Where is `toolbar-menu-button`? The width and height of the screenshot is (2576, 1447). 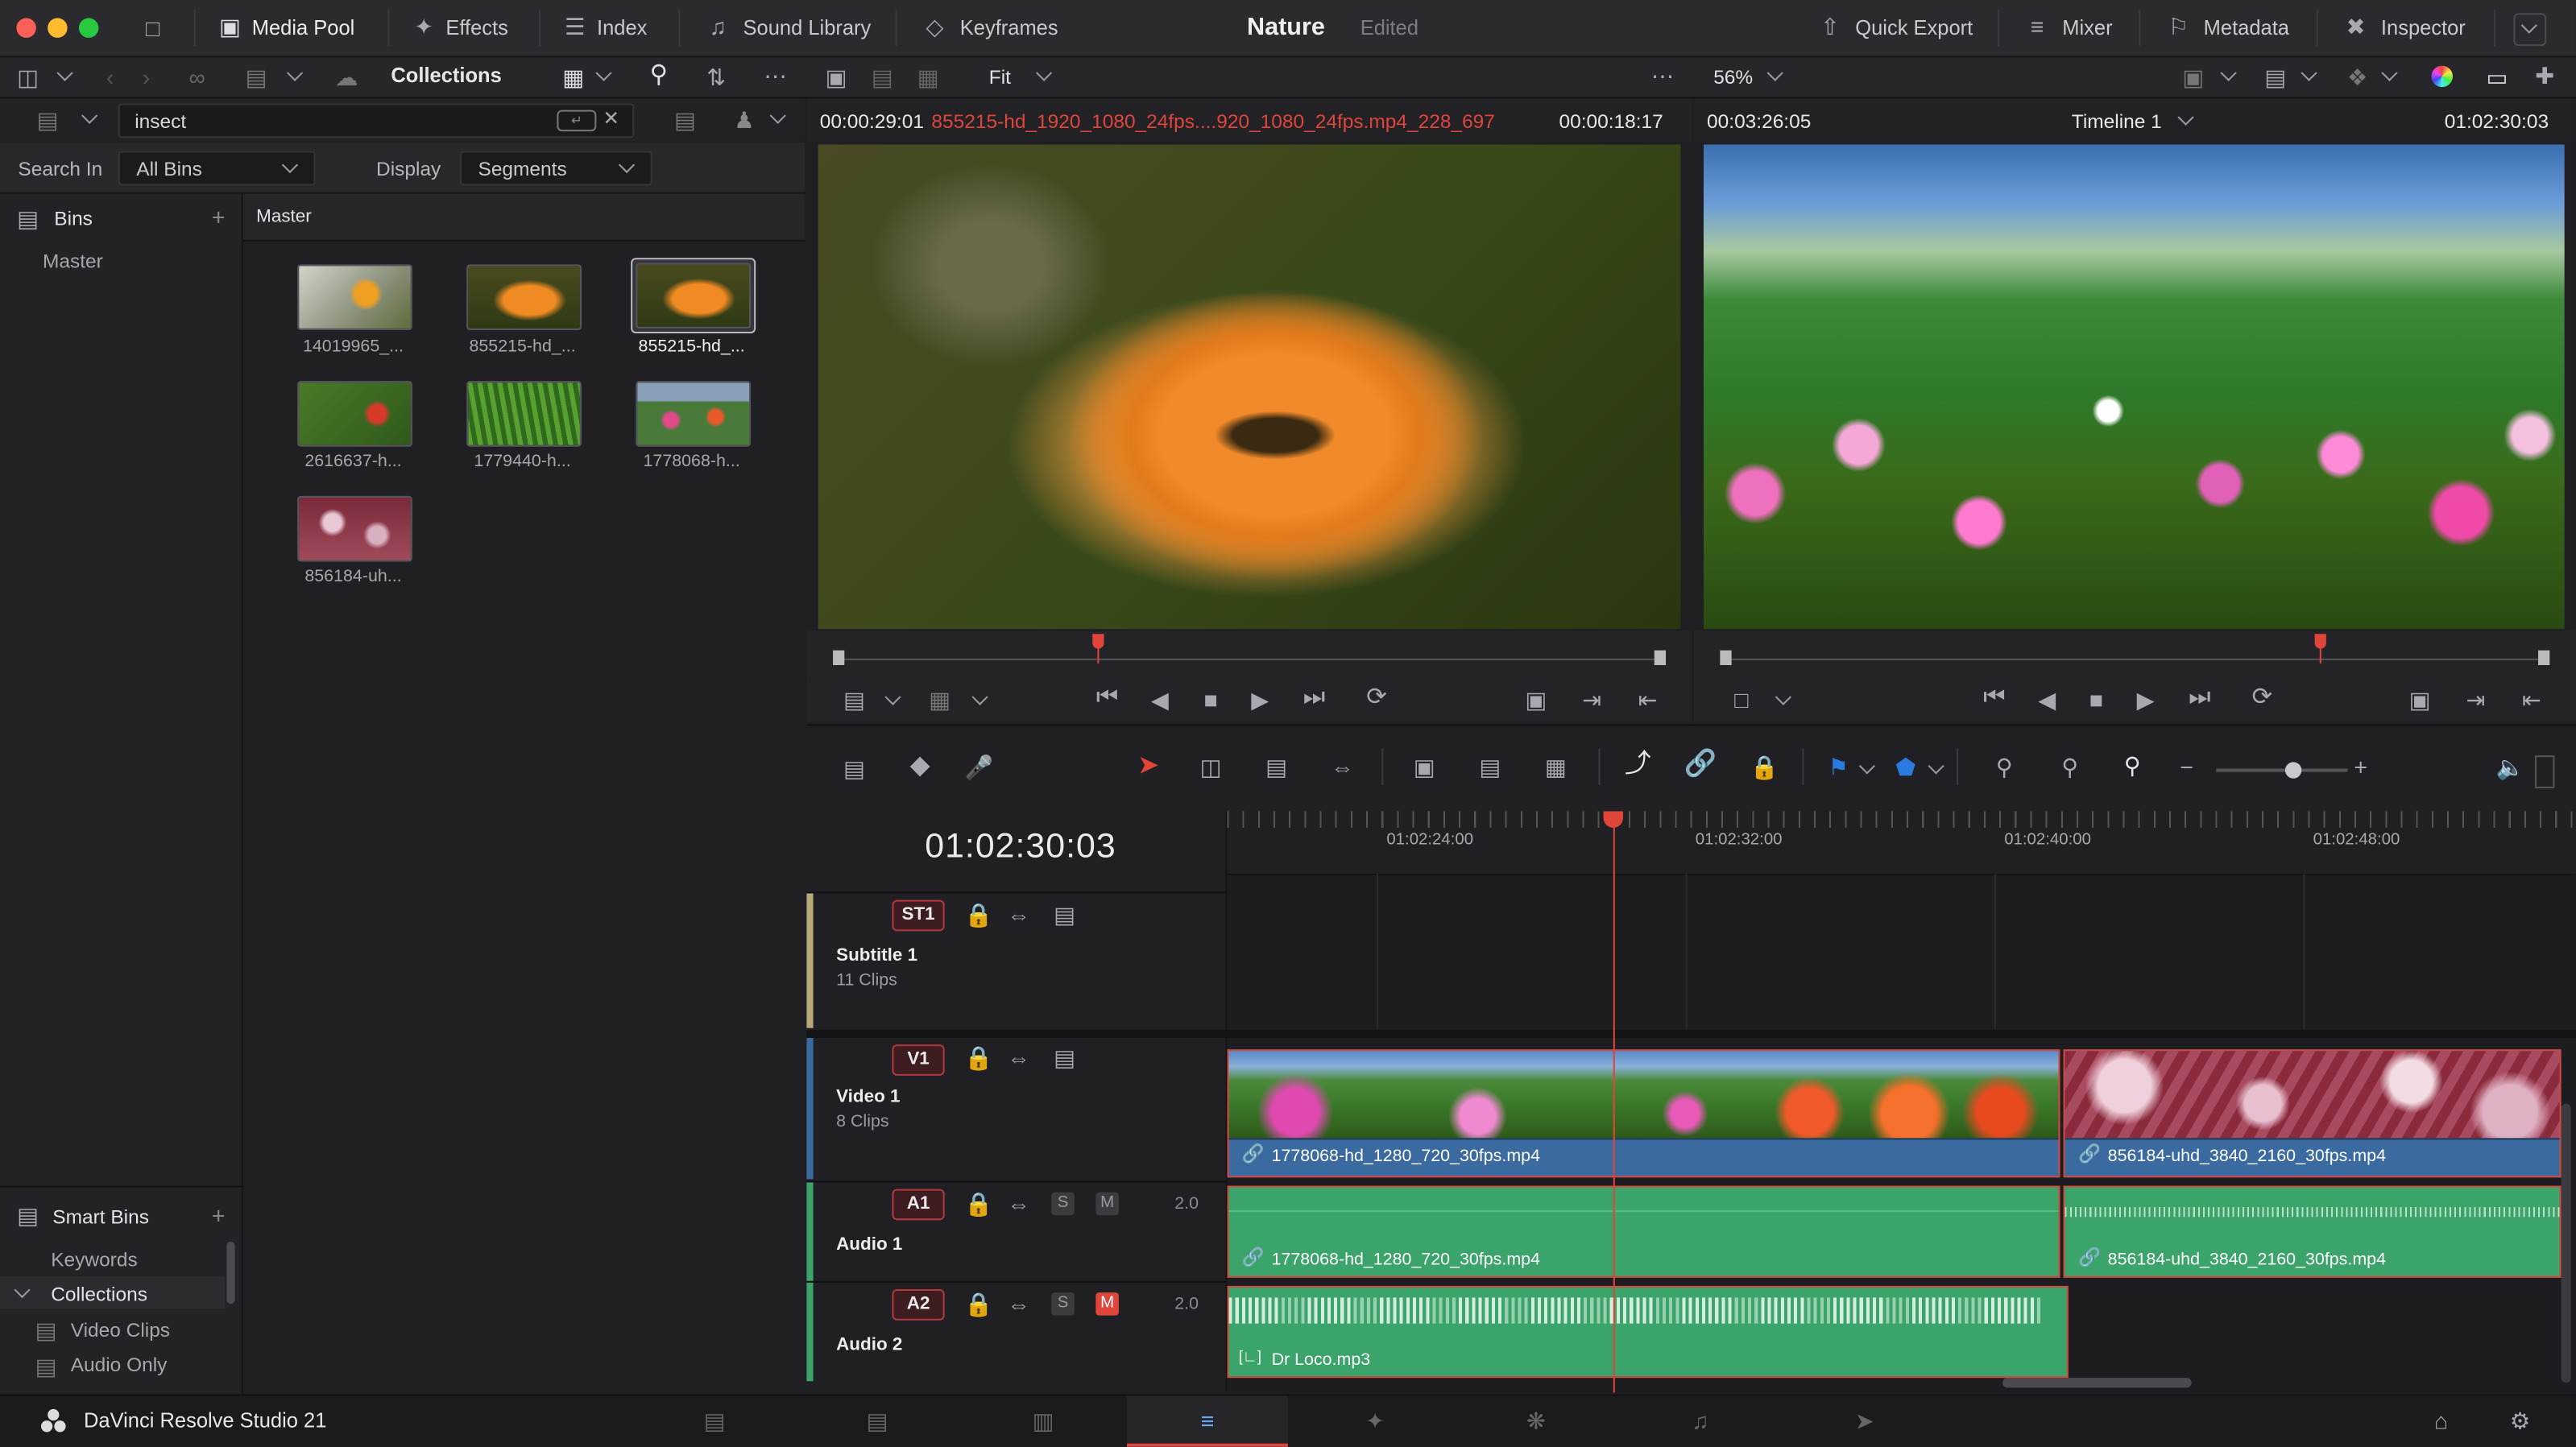 toolbar-menu-button is located at coordinates (2530, 30).